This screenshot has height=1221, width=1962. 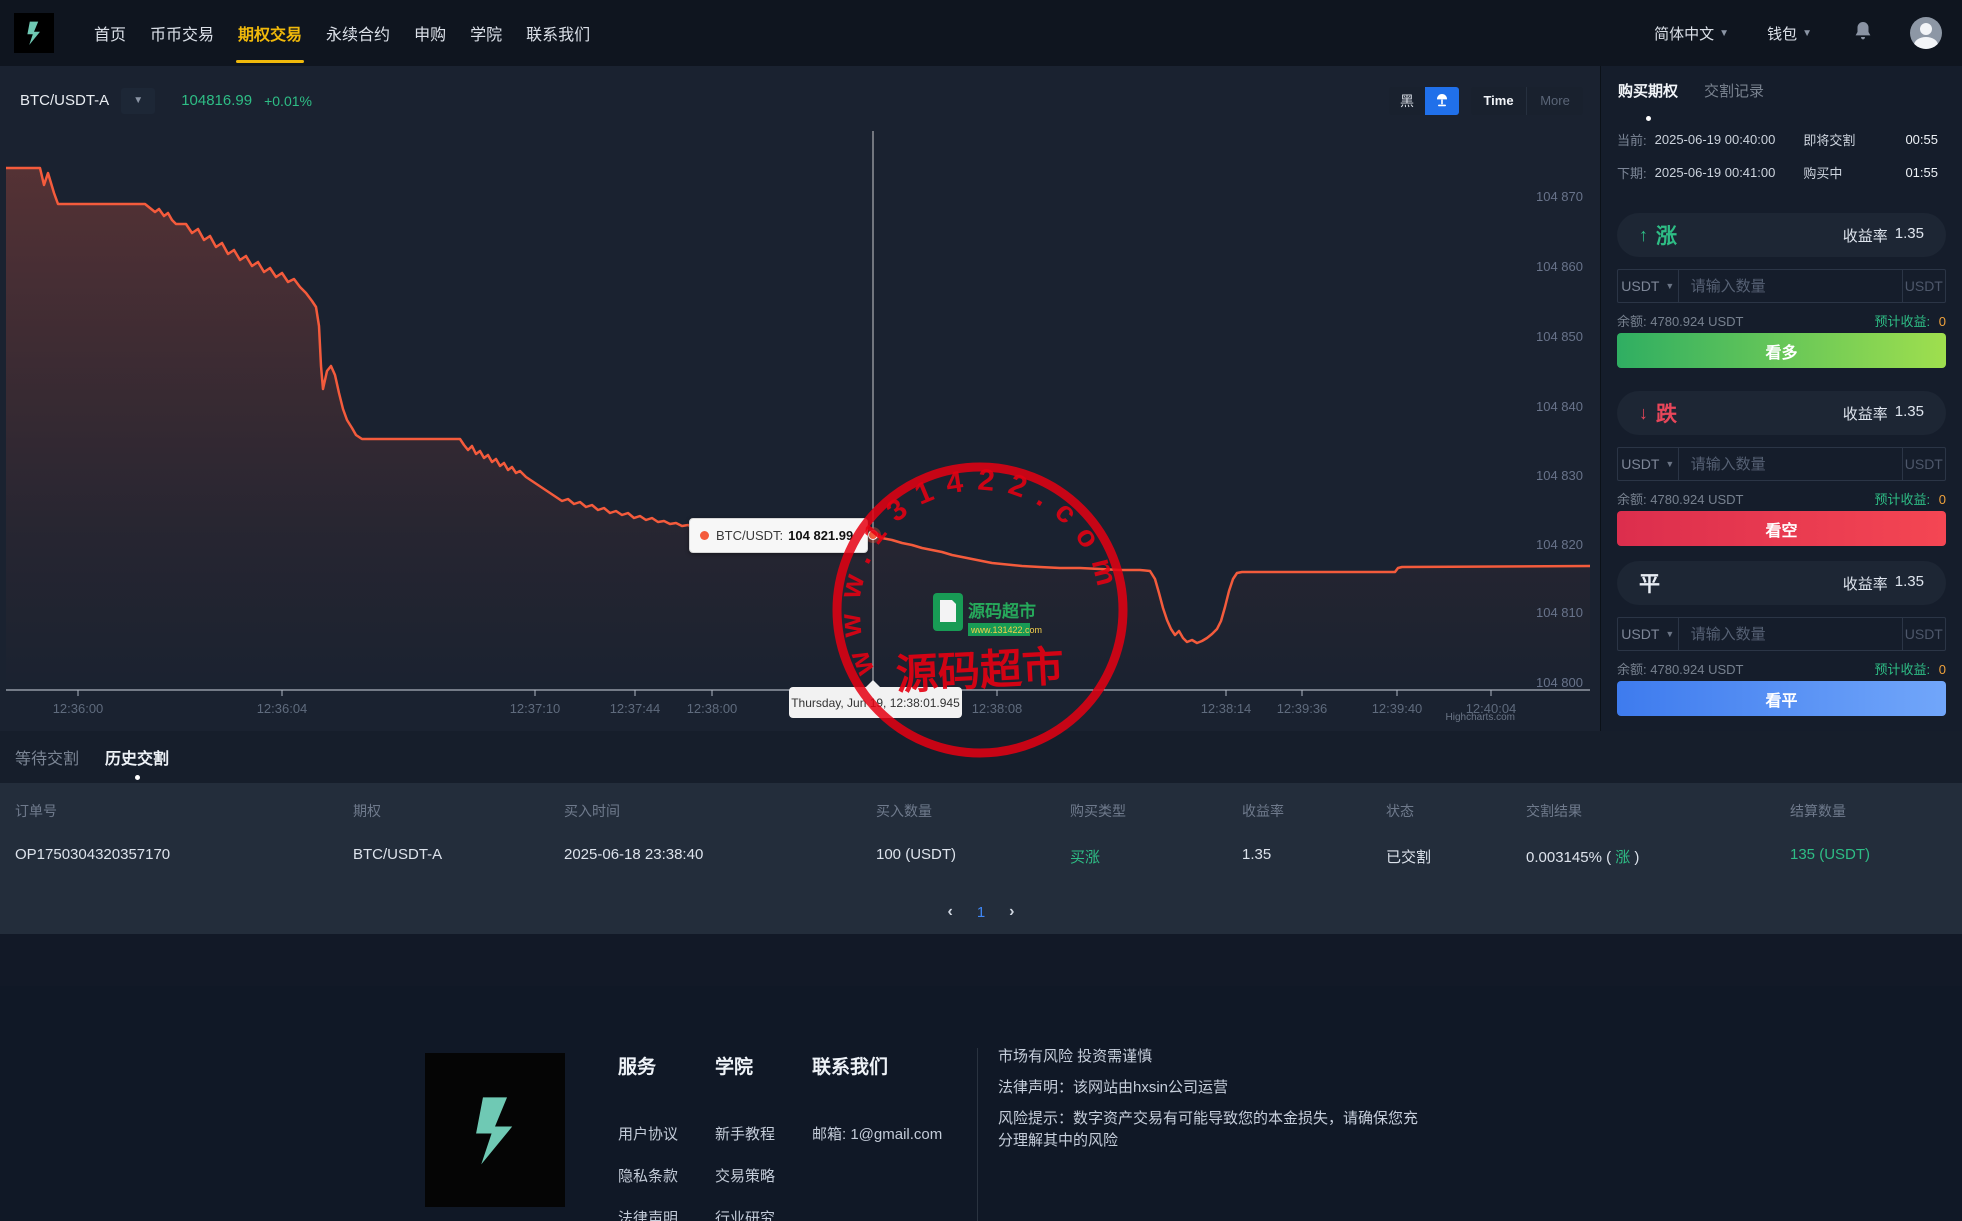 I want to click on nav-item-contact: 联系我们, so click(x=558, y=33).